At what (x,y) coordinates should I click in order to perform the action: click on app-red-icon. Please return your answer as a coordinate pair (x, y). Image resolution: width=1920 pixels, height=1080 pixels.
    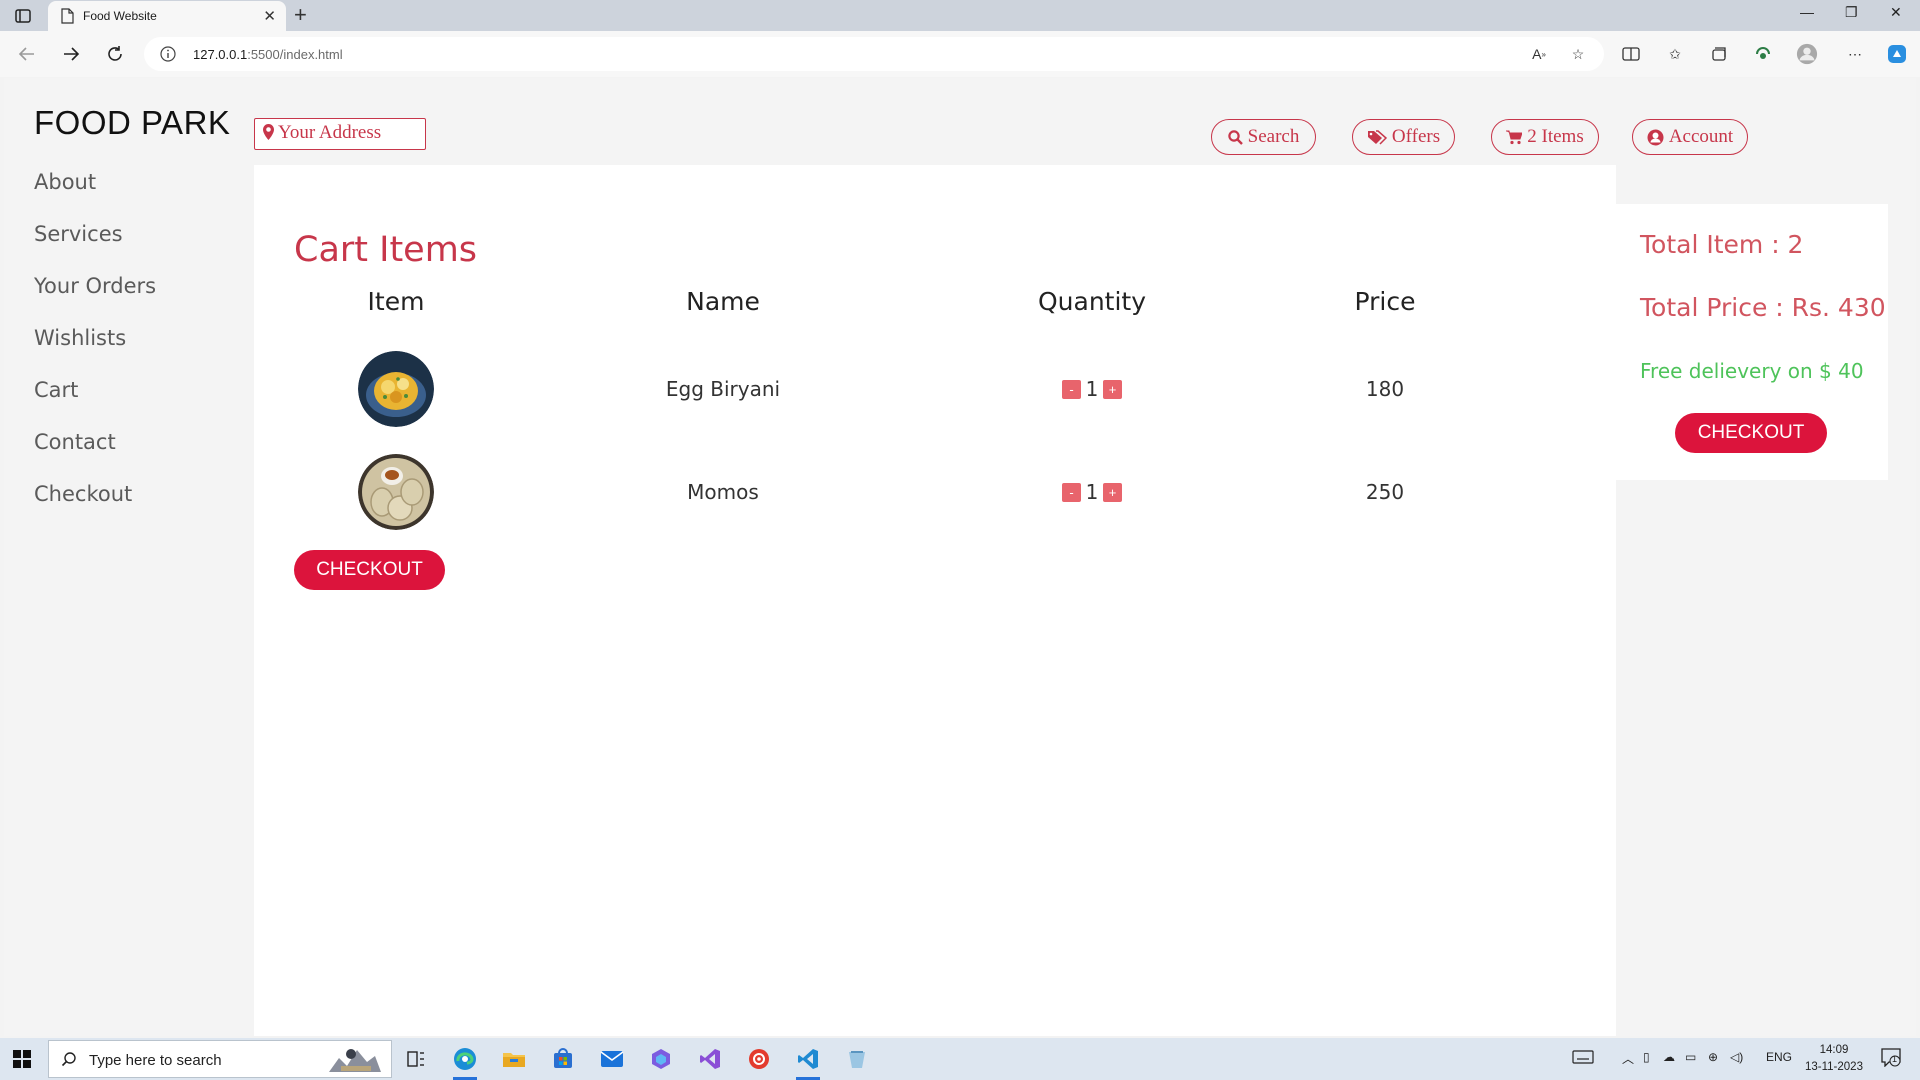
    Looking at the image, I should click on (759, 1059).